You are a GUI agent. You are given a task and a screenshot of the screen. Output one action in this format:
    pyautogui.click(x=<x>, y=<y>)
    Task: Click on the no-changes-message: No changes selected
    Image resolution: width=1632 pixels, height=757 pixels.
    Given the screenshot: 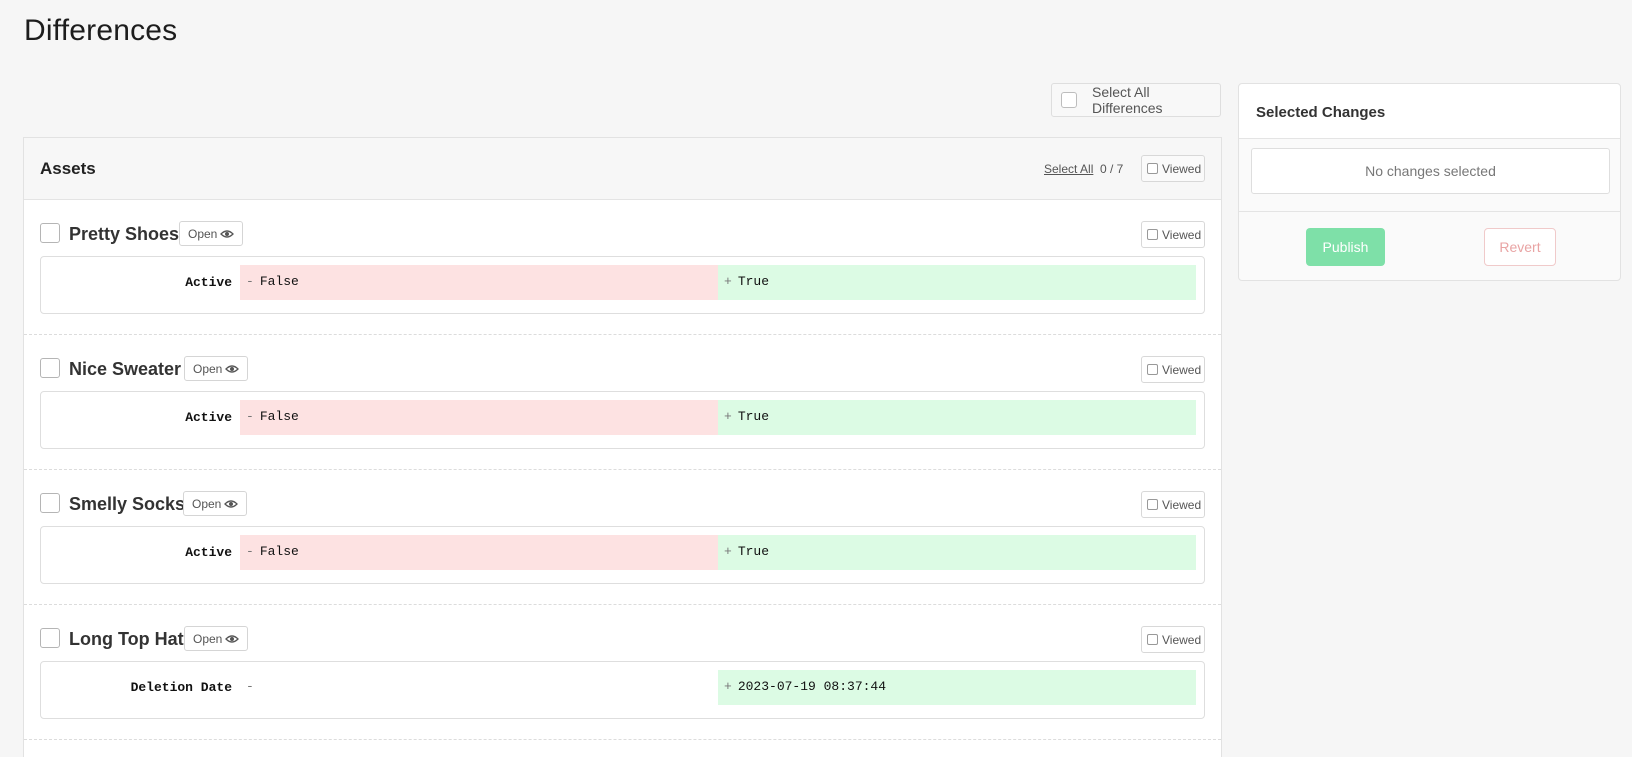 What is the action you would take?
    pyautogui.click(x=1430, y=171)
    